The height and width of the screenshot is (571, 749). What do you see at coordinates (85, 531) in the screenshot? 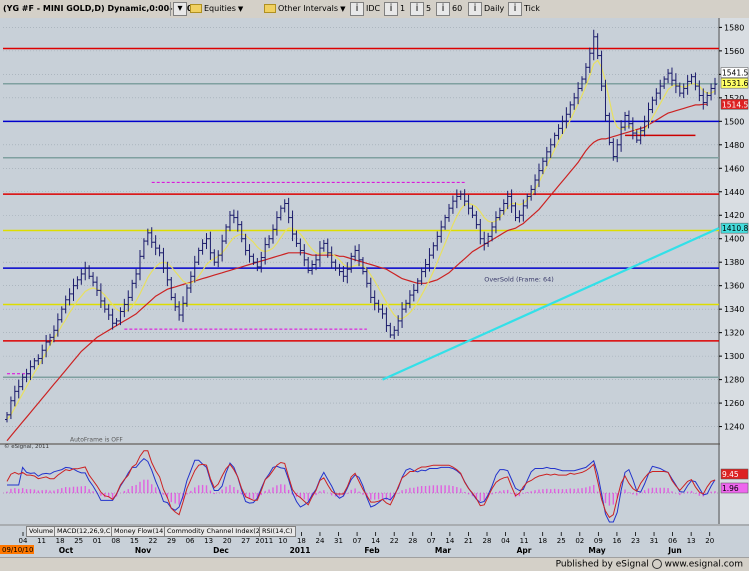
I see `tab-macd: MACD(12,26,9,C)` at bounding box center [85, 531].